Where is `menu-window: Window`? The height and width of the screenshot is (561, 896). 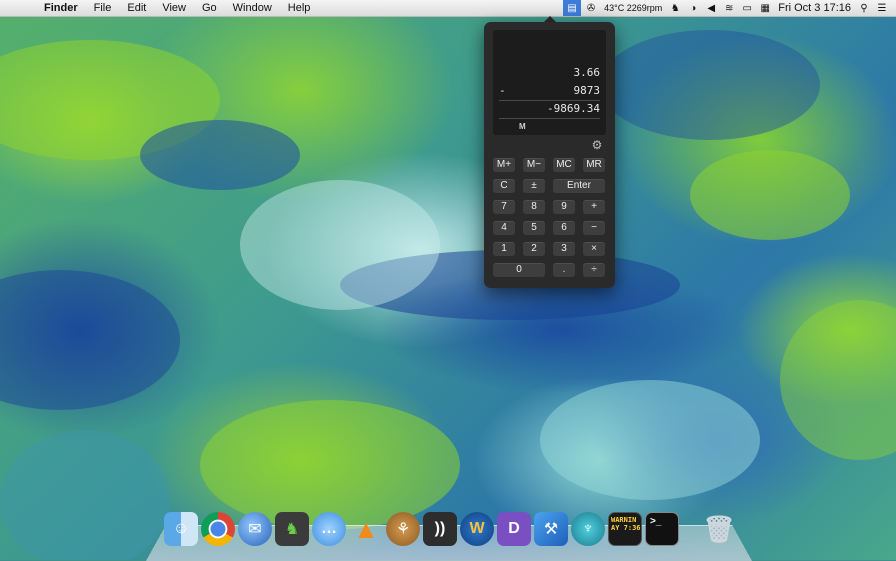 menu-window: Window is located at coordinates (252, 8).